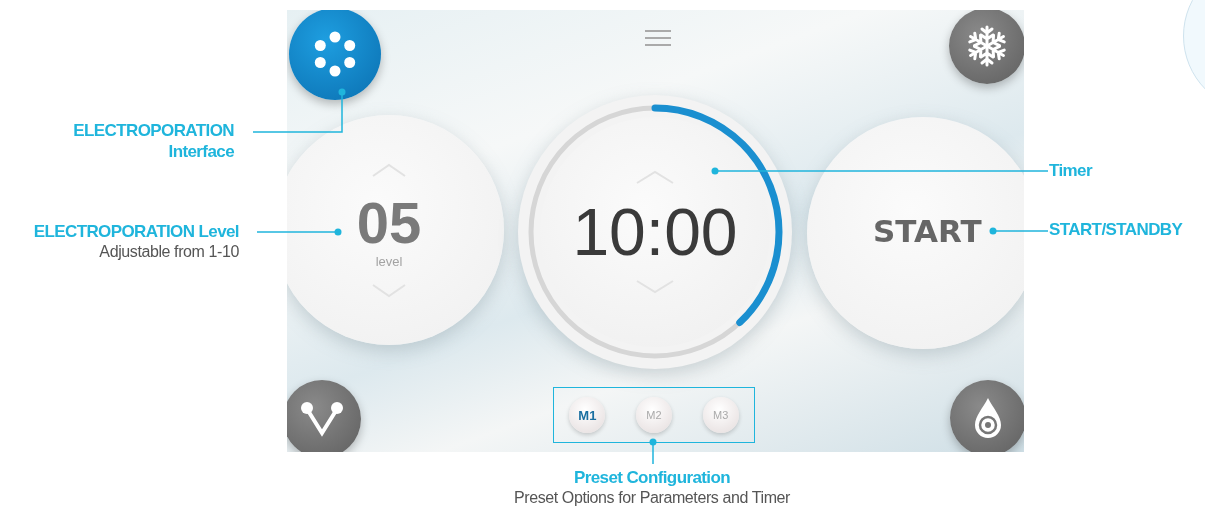 The width and height of the screenshot is (1205, 518). I want to click on preset-button: M1, so click(587, 415).